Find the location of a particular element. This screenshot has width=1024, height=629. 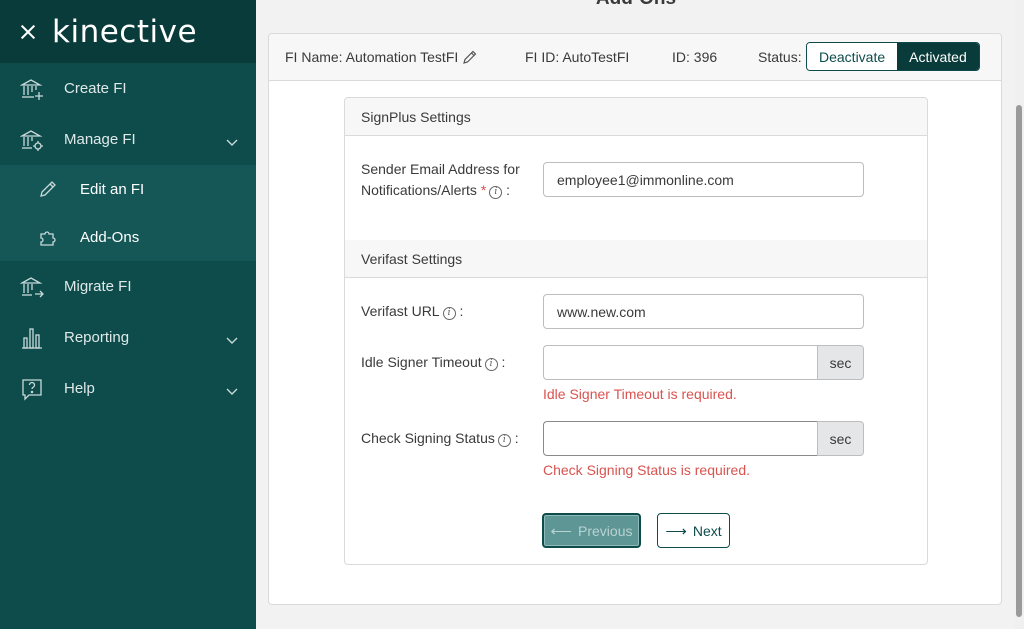

arrow-left-icon: ⟵ is located at coordinates (561, 531).